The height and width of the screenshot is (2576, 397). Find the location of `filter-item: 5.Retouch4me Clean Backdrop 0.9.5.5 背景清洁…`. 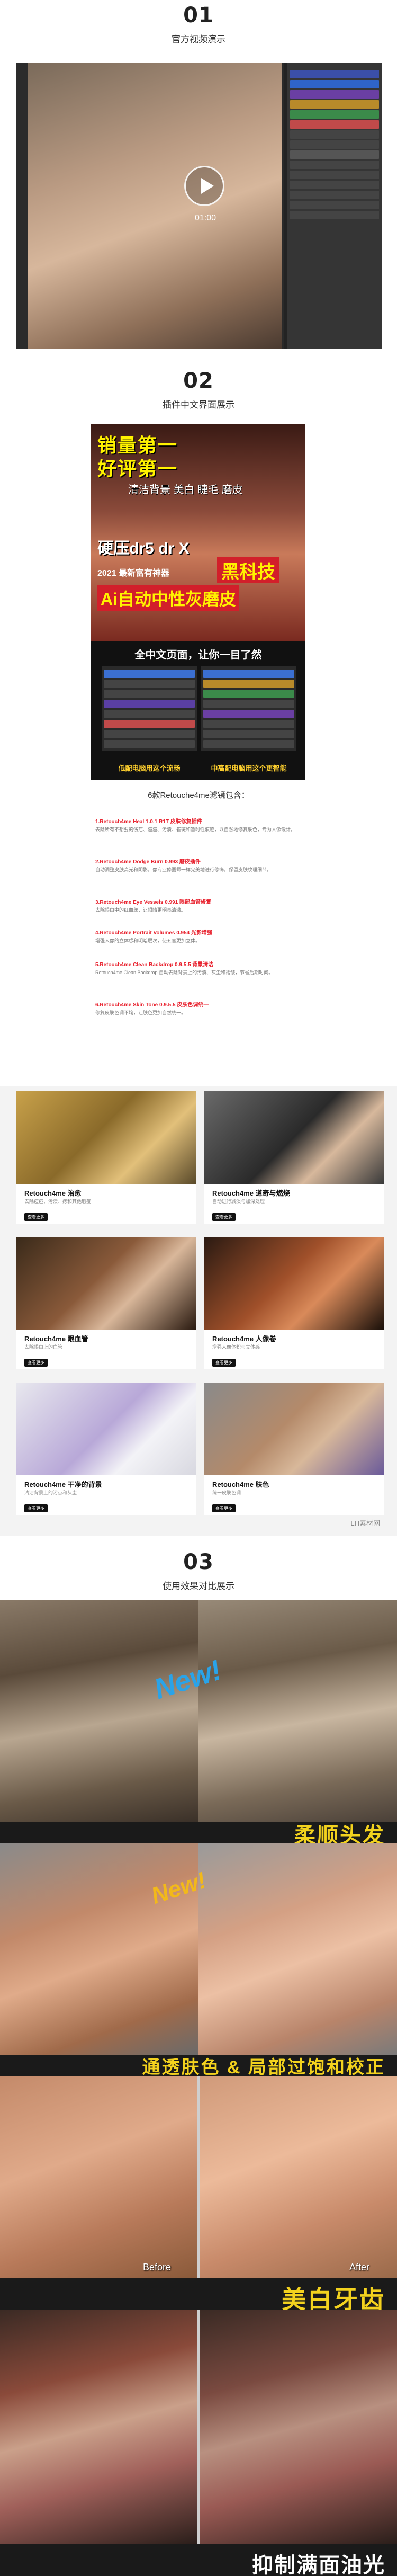

filter-item: 5.Retouch4me Clean Backdrop 0.9.5.5 背景清洁… is located at coordinates (198, 968).